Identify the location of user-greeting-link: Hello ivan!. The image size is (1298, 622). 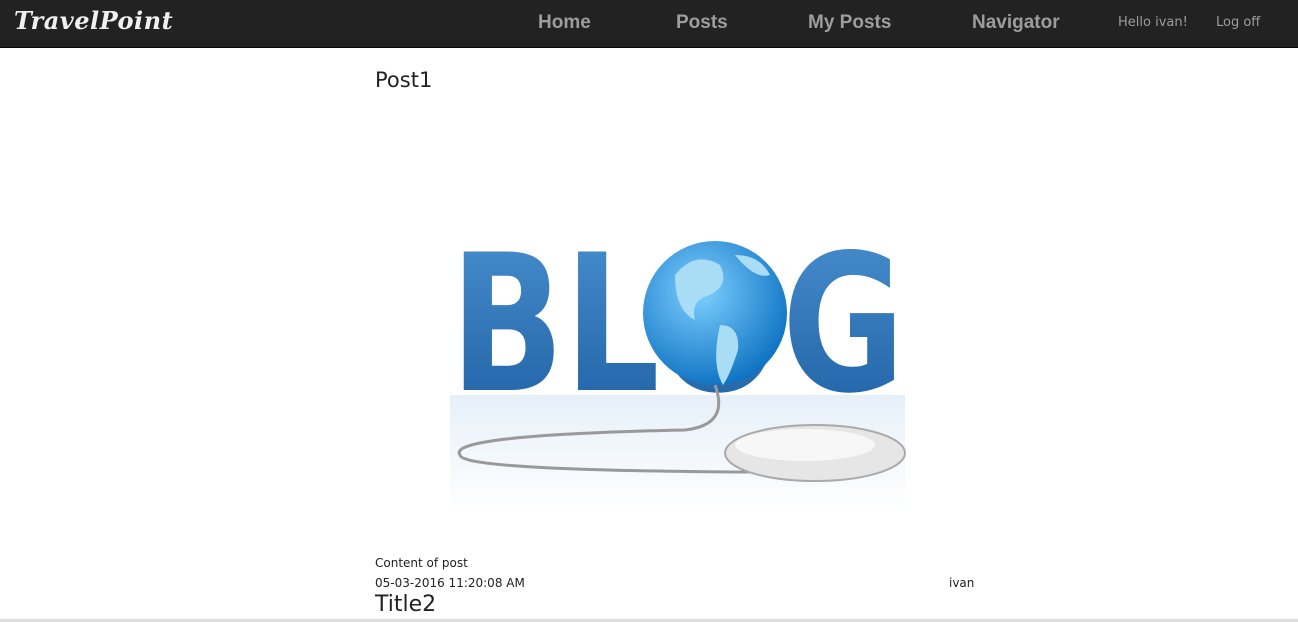
(1153, 22).